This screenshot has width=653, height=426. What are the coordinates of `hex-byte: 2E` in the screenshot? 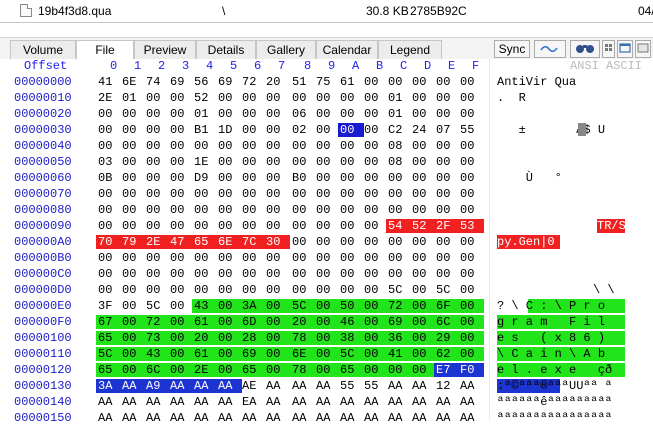 It's located at (205, 370).